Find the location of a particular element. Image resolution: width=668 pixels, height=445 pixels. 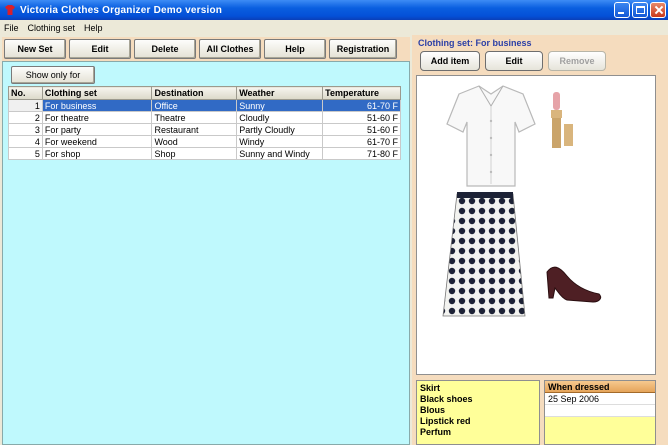

maximize-icon is located at coordinates (640, 10).